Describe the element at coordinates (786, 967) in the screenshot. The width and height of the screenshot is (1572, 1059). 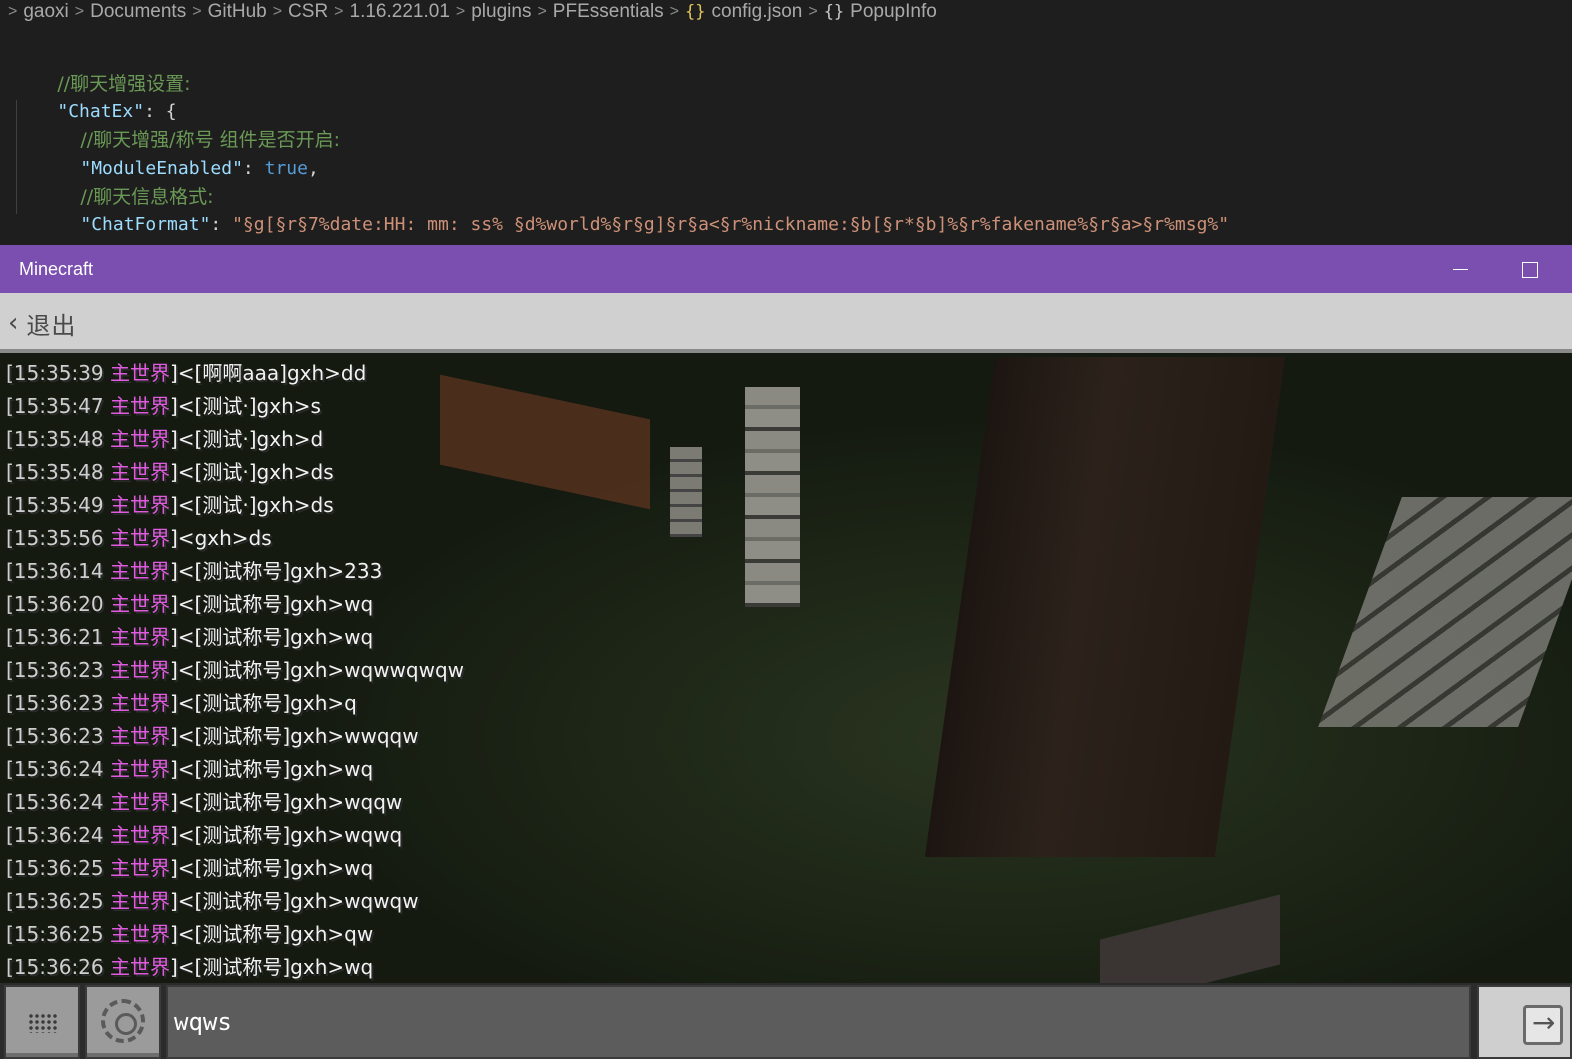
I see `chat-message: [15:36:26 主世界]<[测试称号]gxh>wq` at that location.